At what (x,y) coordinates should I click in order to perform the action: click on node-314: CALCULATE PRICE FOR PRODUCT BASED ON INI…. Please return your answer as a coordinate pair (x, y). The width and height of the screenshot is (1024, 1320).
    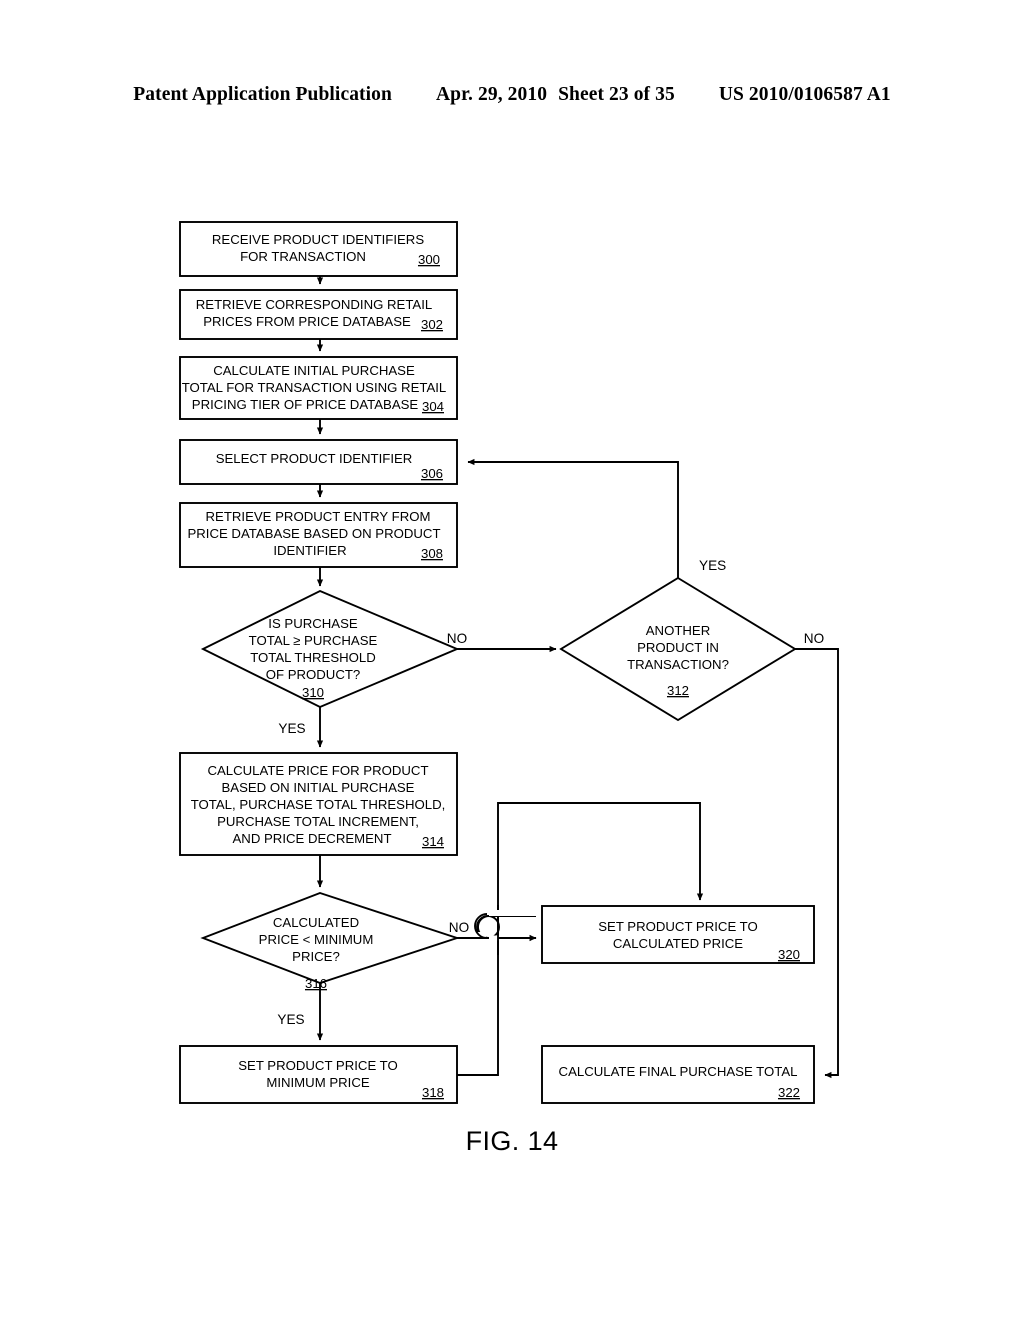
    Looking at the image, I should click on (318, 806).